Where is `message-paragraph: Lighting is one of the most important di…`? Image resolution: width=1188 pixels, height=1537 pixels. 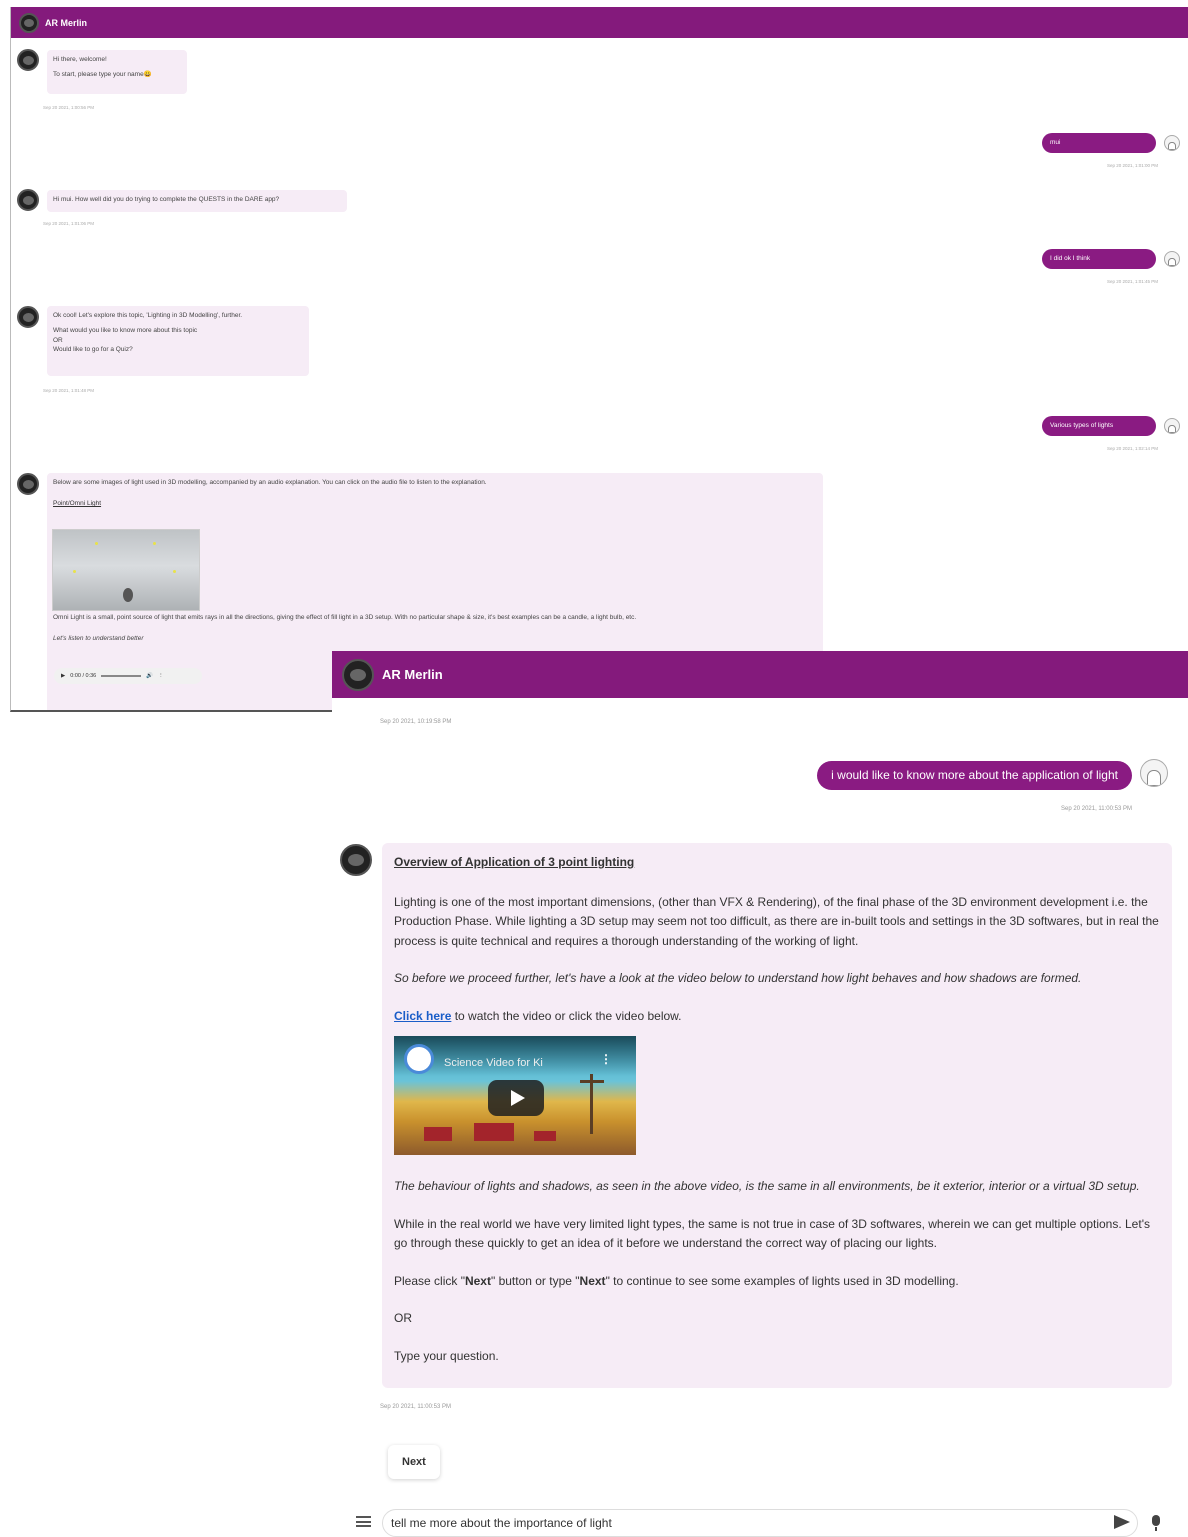
message-paragraph: Lighting is one of the most important di… is located at coordinates (776, 921).